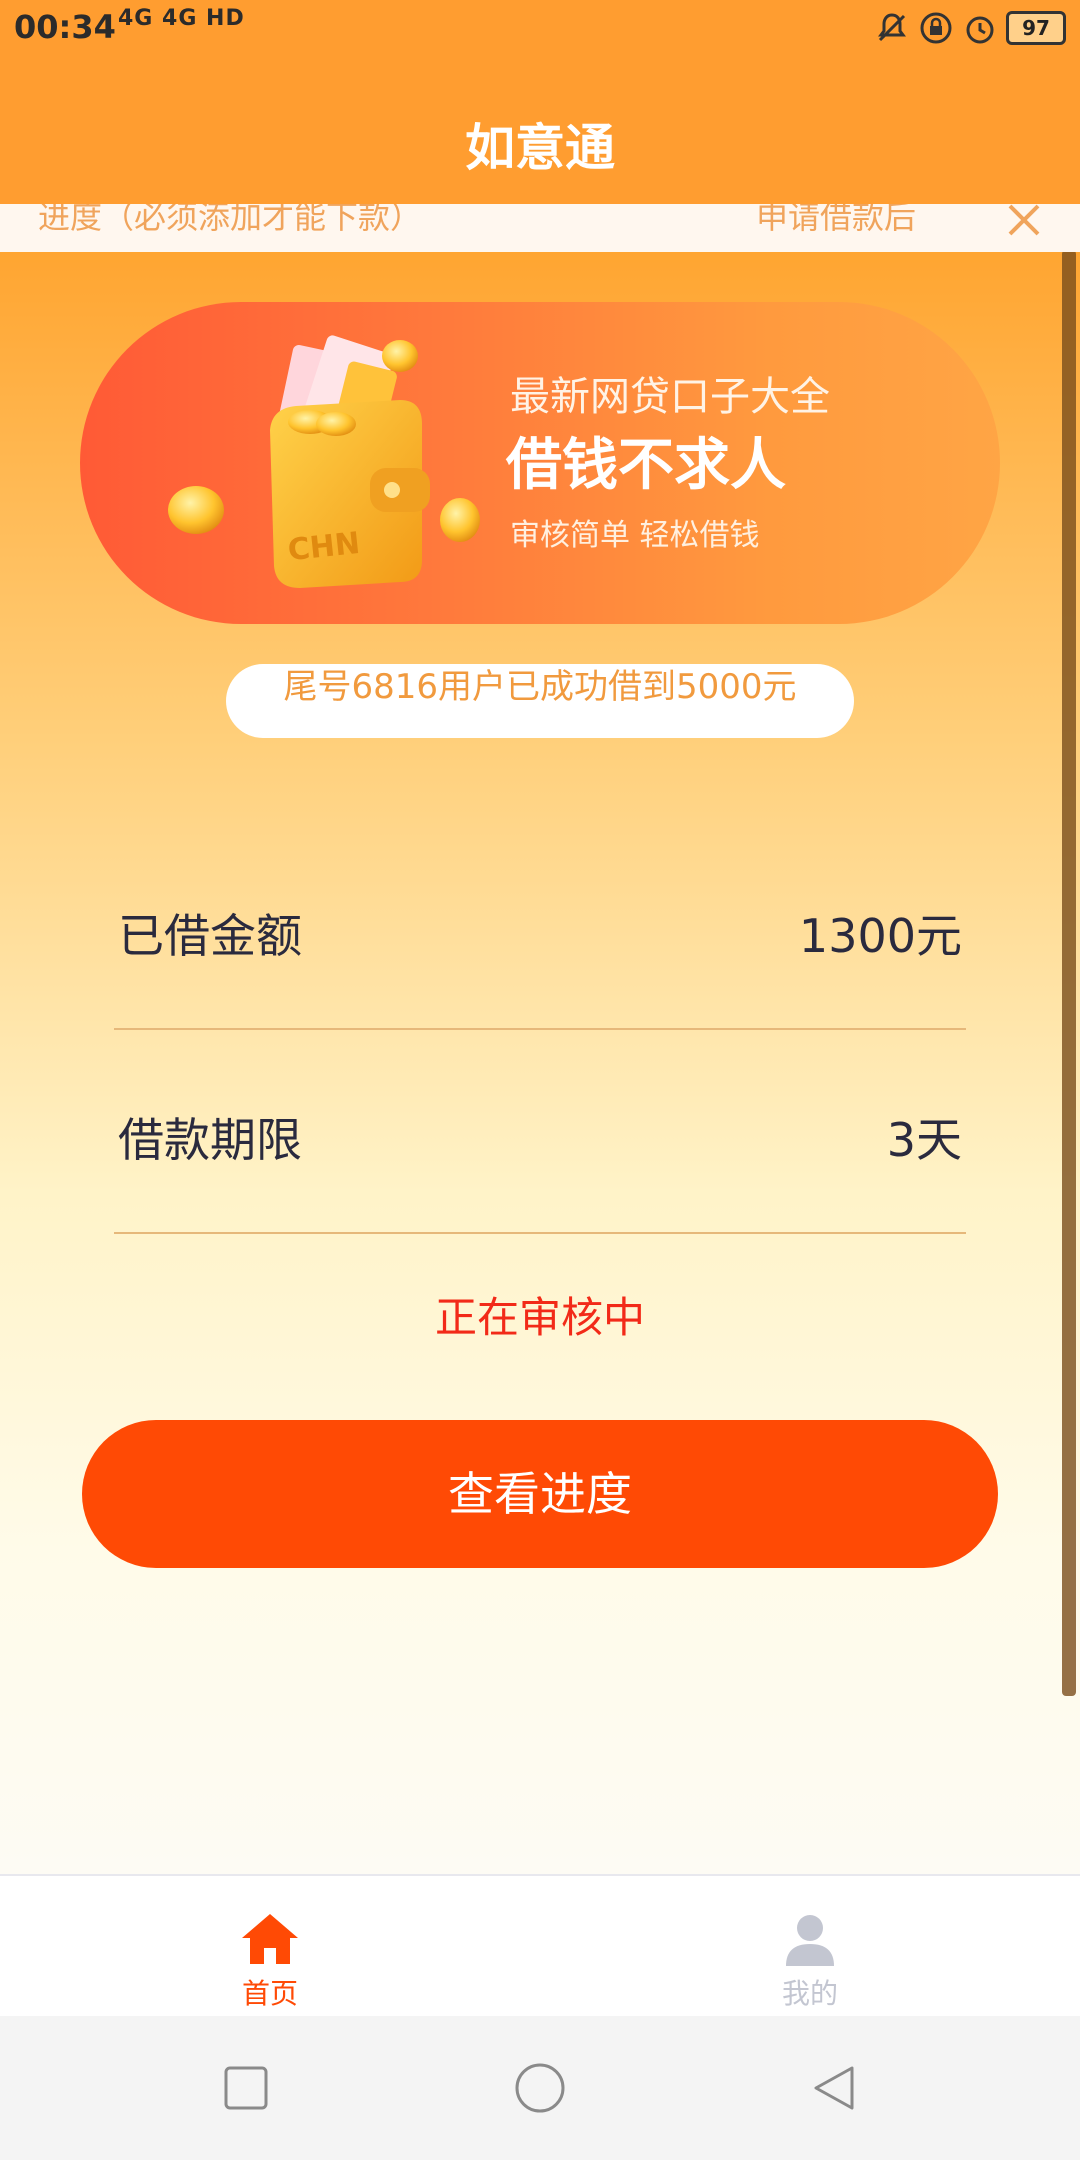 This screenshot has height=2160, width=1080. What do you see at coordinates (210, 936) in the screenshot?
I see `loan-amount-label: 已借金额` at bounding box center [210, 936].